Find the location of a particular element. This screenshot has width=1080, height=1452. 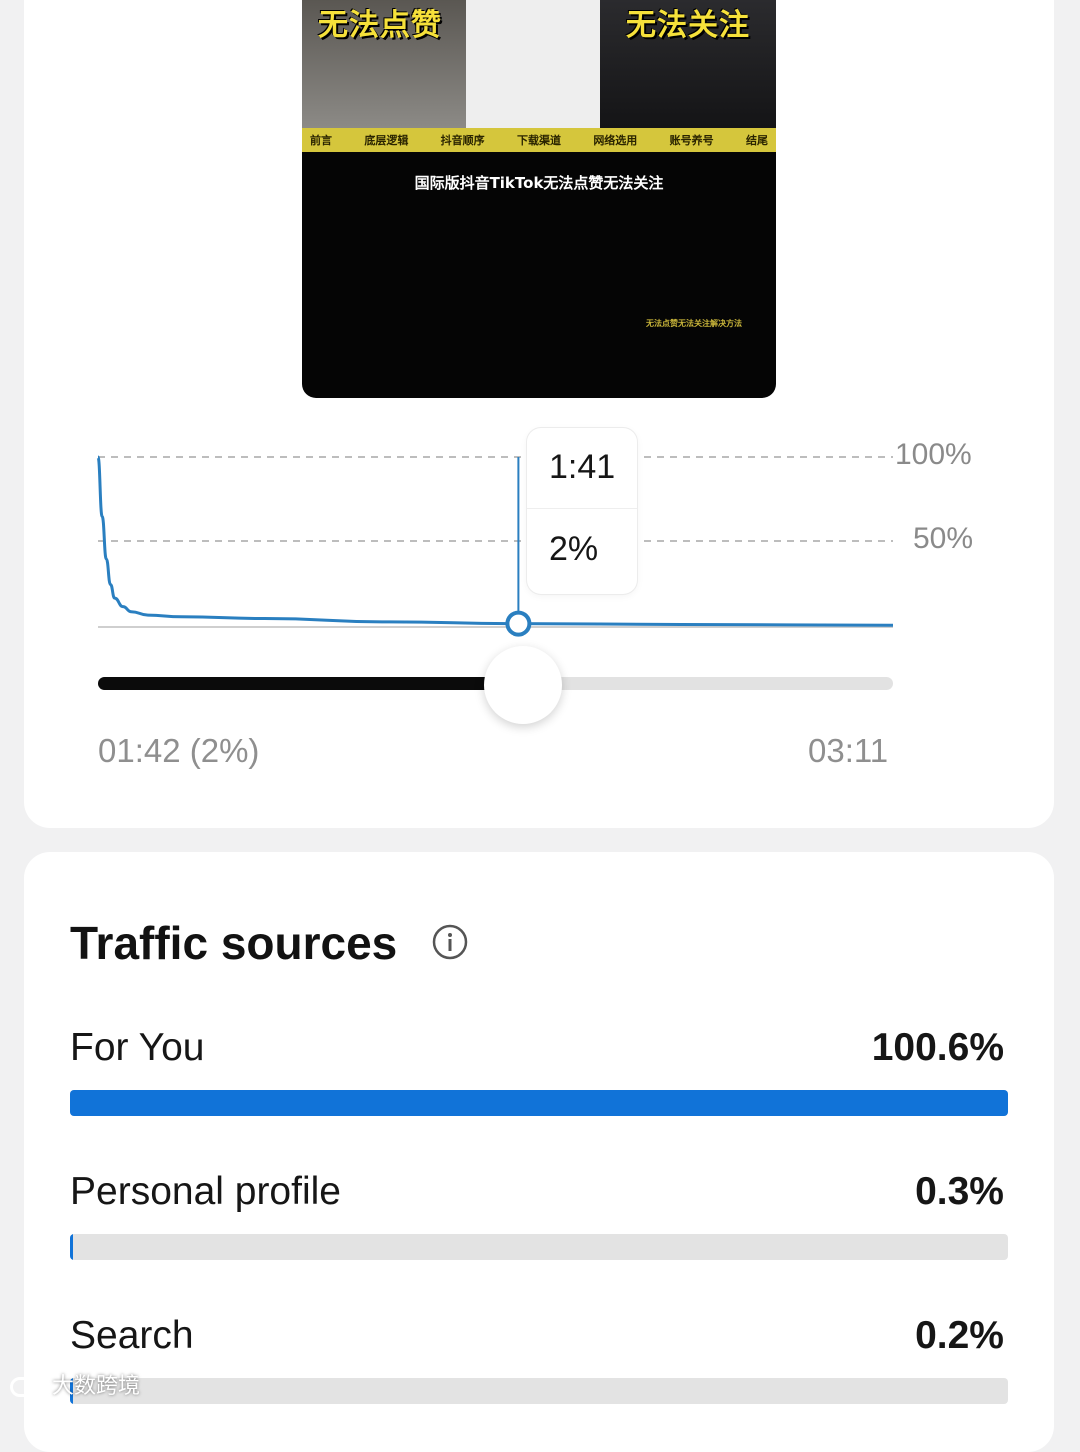

watermark-logo-icon is located at coordinates (29, 1387).